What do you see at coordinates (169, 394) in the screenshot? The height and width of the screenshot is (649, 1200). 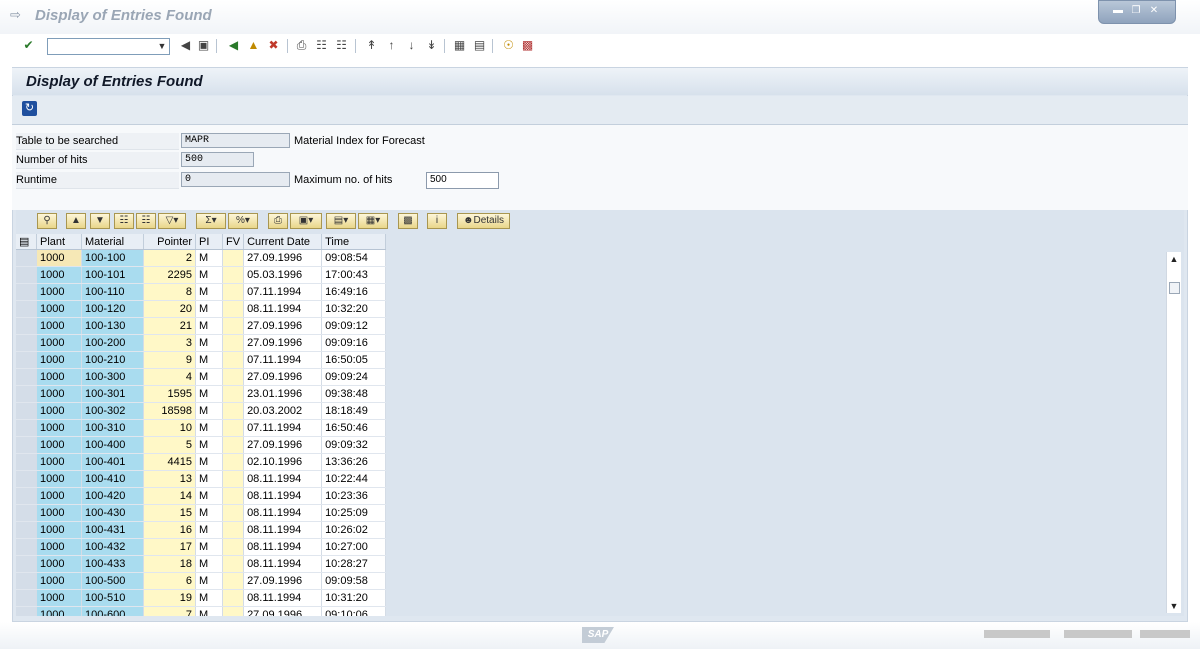 I see `cell-pointer: 1595` at bounding box center [169, 394].